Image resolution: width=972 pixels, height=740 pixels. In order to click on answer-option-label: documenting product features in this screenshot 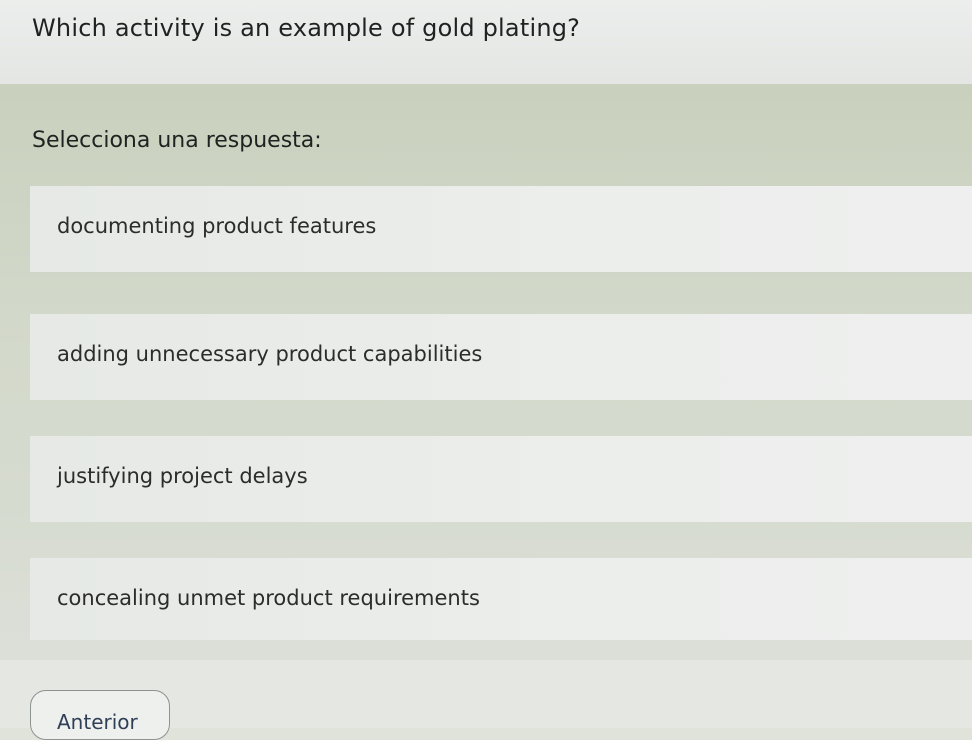, I will do `click(217, 226)`.